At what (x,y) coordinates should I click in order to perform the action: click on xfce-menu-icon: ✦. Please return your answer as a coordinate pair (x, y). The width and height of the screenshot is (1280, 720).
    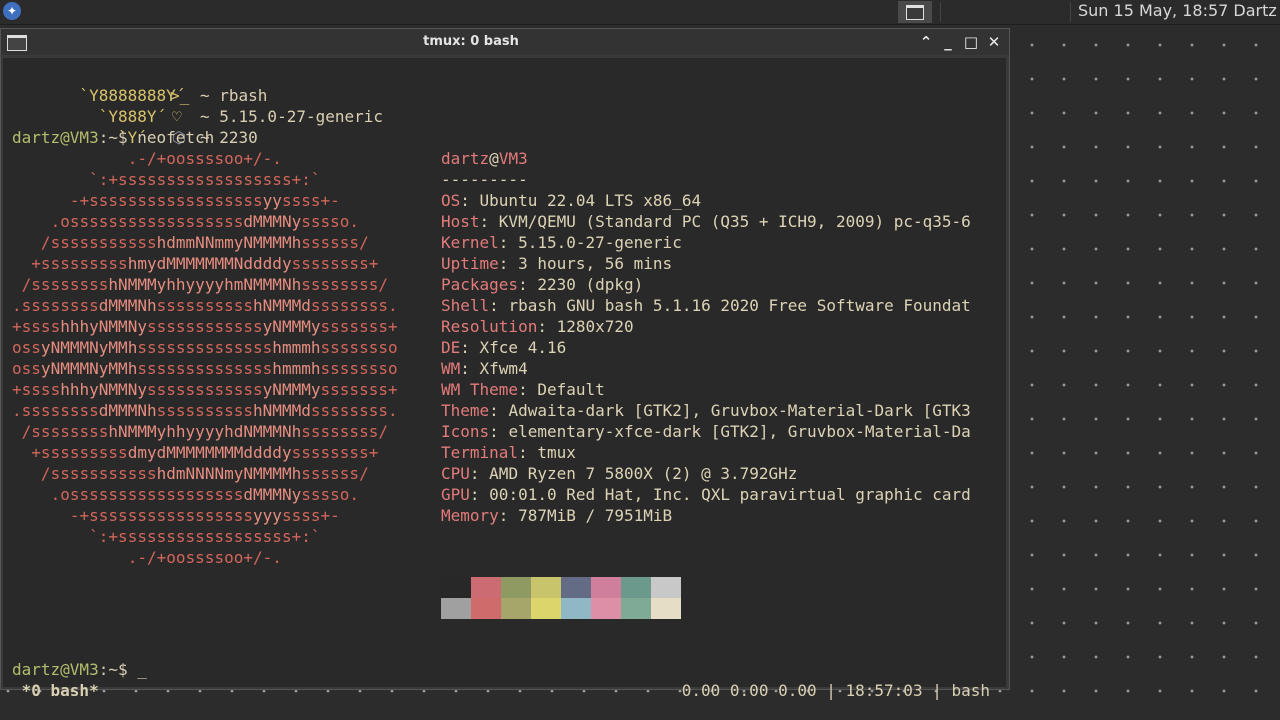
    Looking at the image, I should click on (12, 11).